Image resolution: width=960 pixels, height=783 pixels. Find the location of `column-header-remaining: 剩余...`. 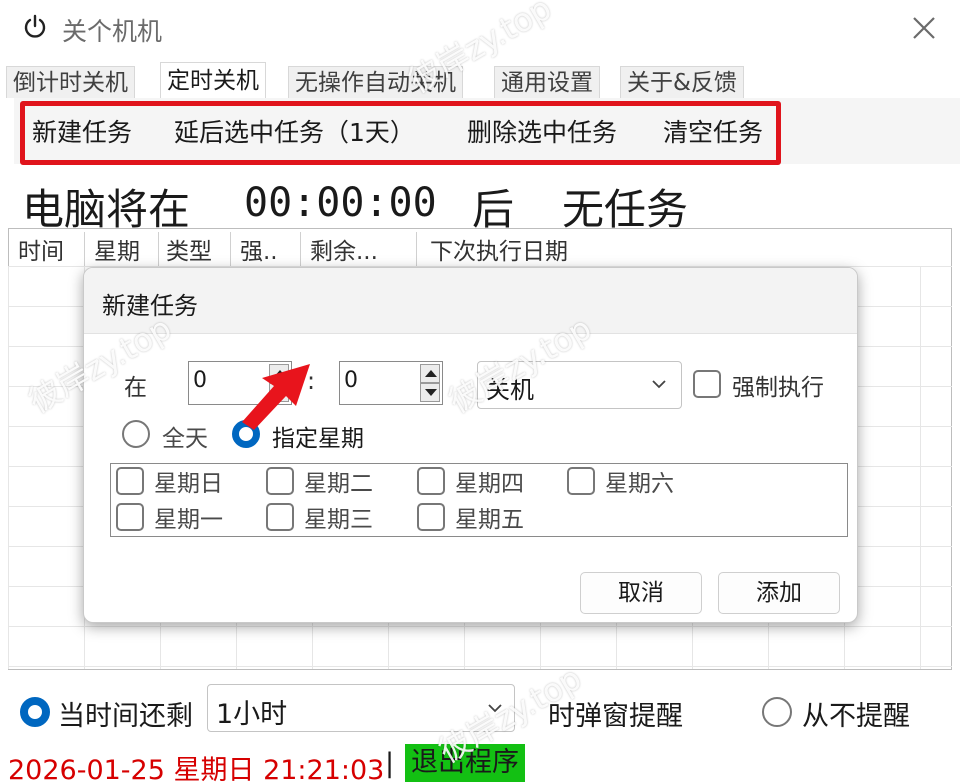

column-header-remaining: 剩余... is located at coordinates (344, 249).